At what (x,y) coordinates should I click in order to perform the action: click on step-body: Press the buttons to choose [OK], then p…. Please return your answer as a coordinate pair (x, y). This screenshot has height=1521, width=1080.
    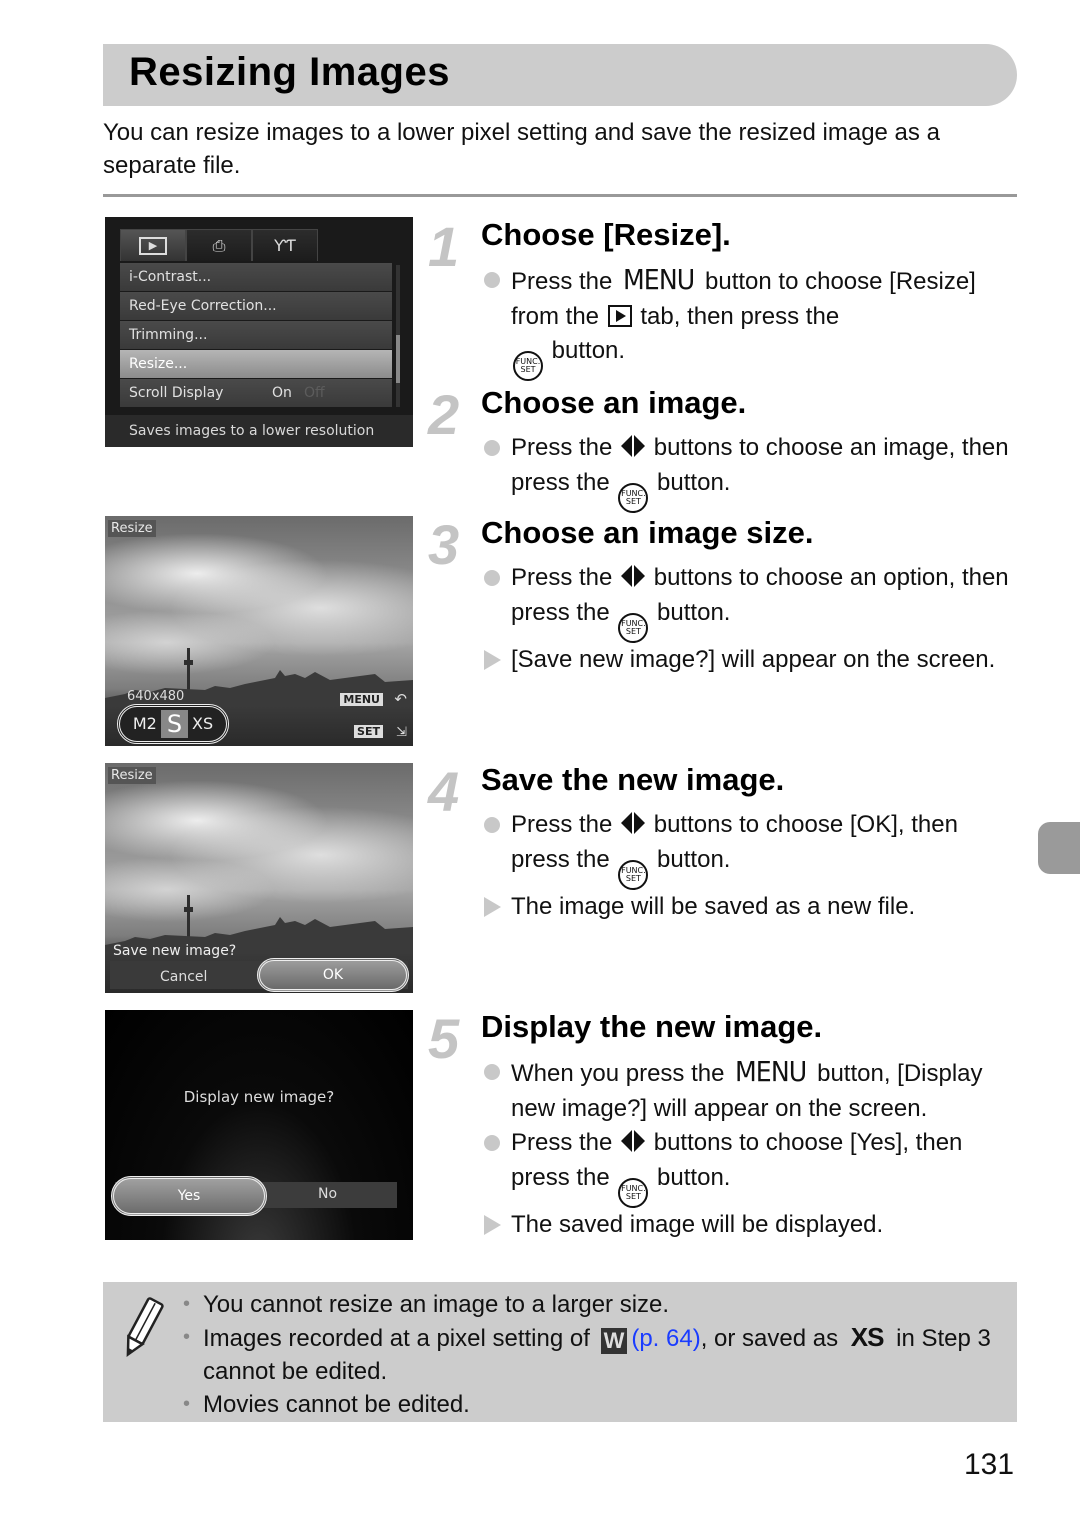
    Looking at the image, I should click on (753, 866).